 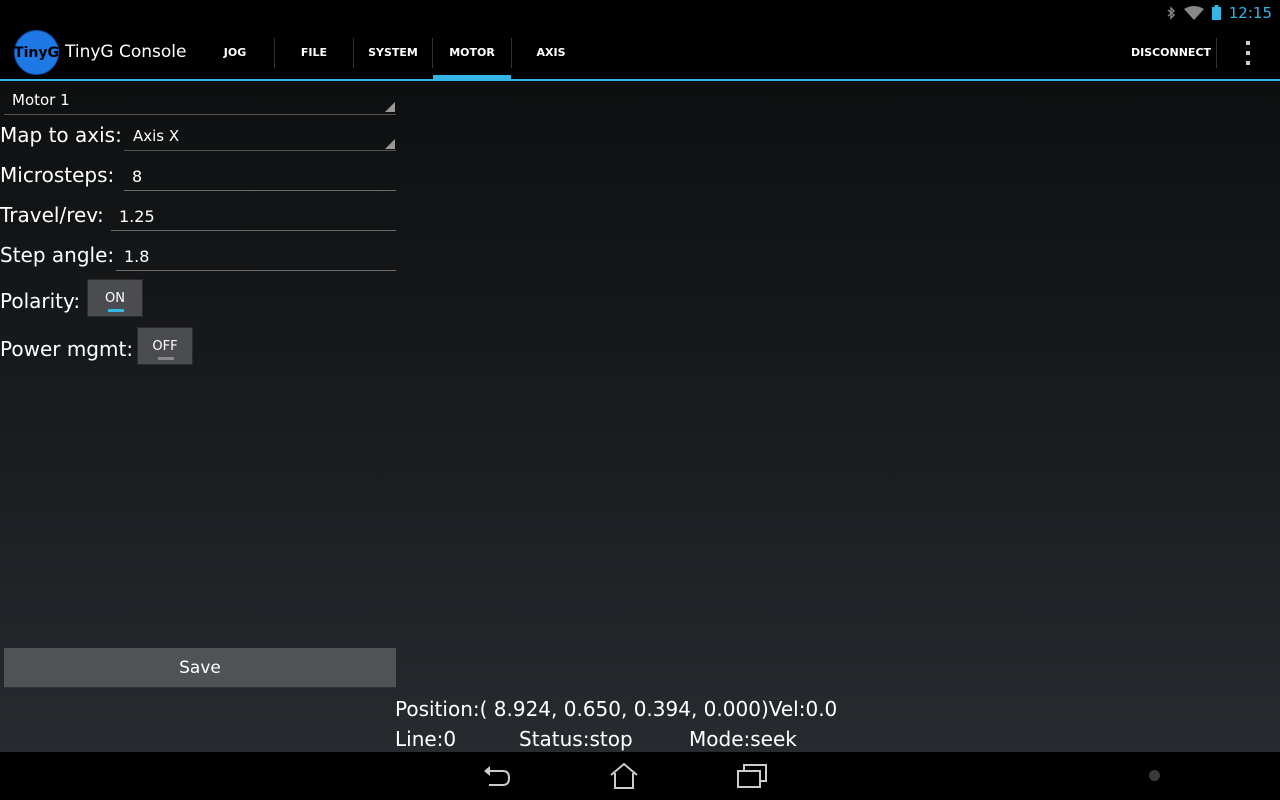 What do you see at coordinates (1171, 52) in the screenshot?
I see `disconnect-button: DISCONNECT` at bounding box center [1171, 52].